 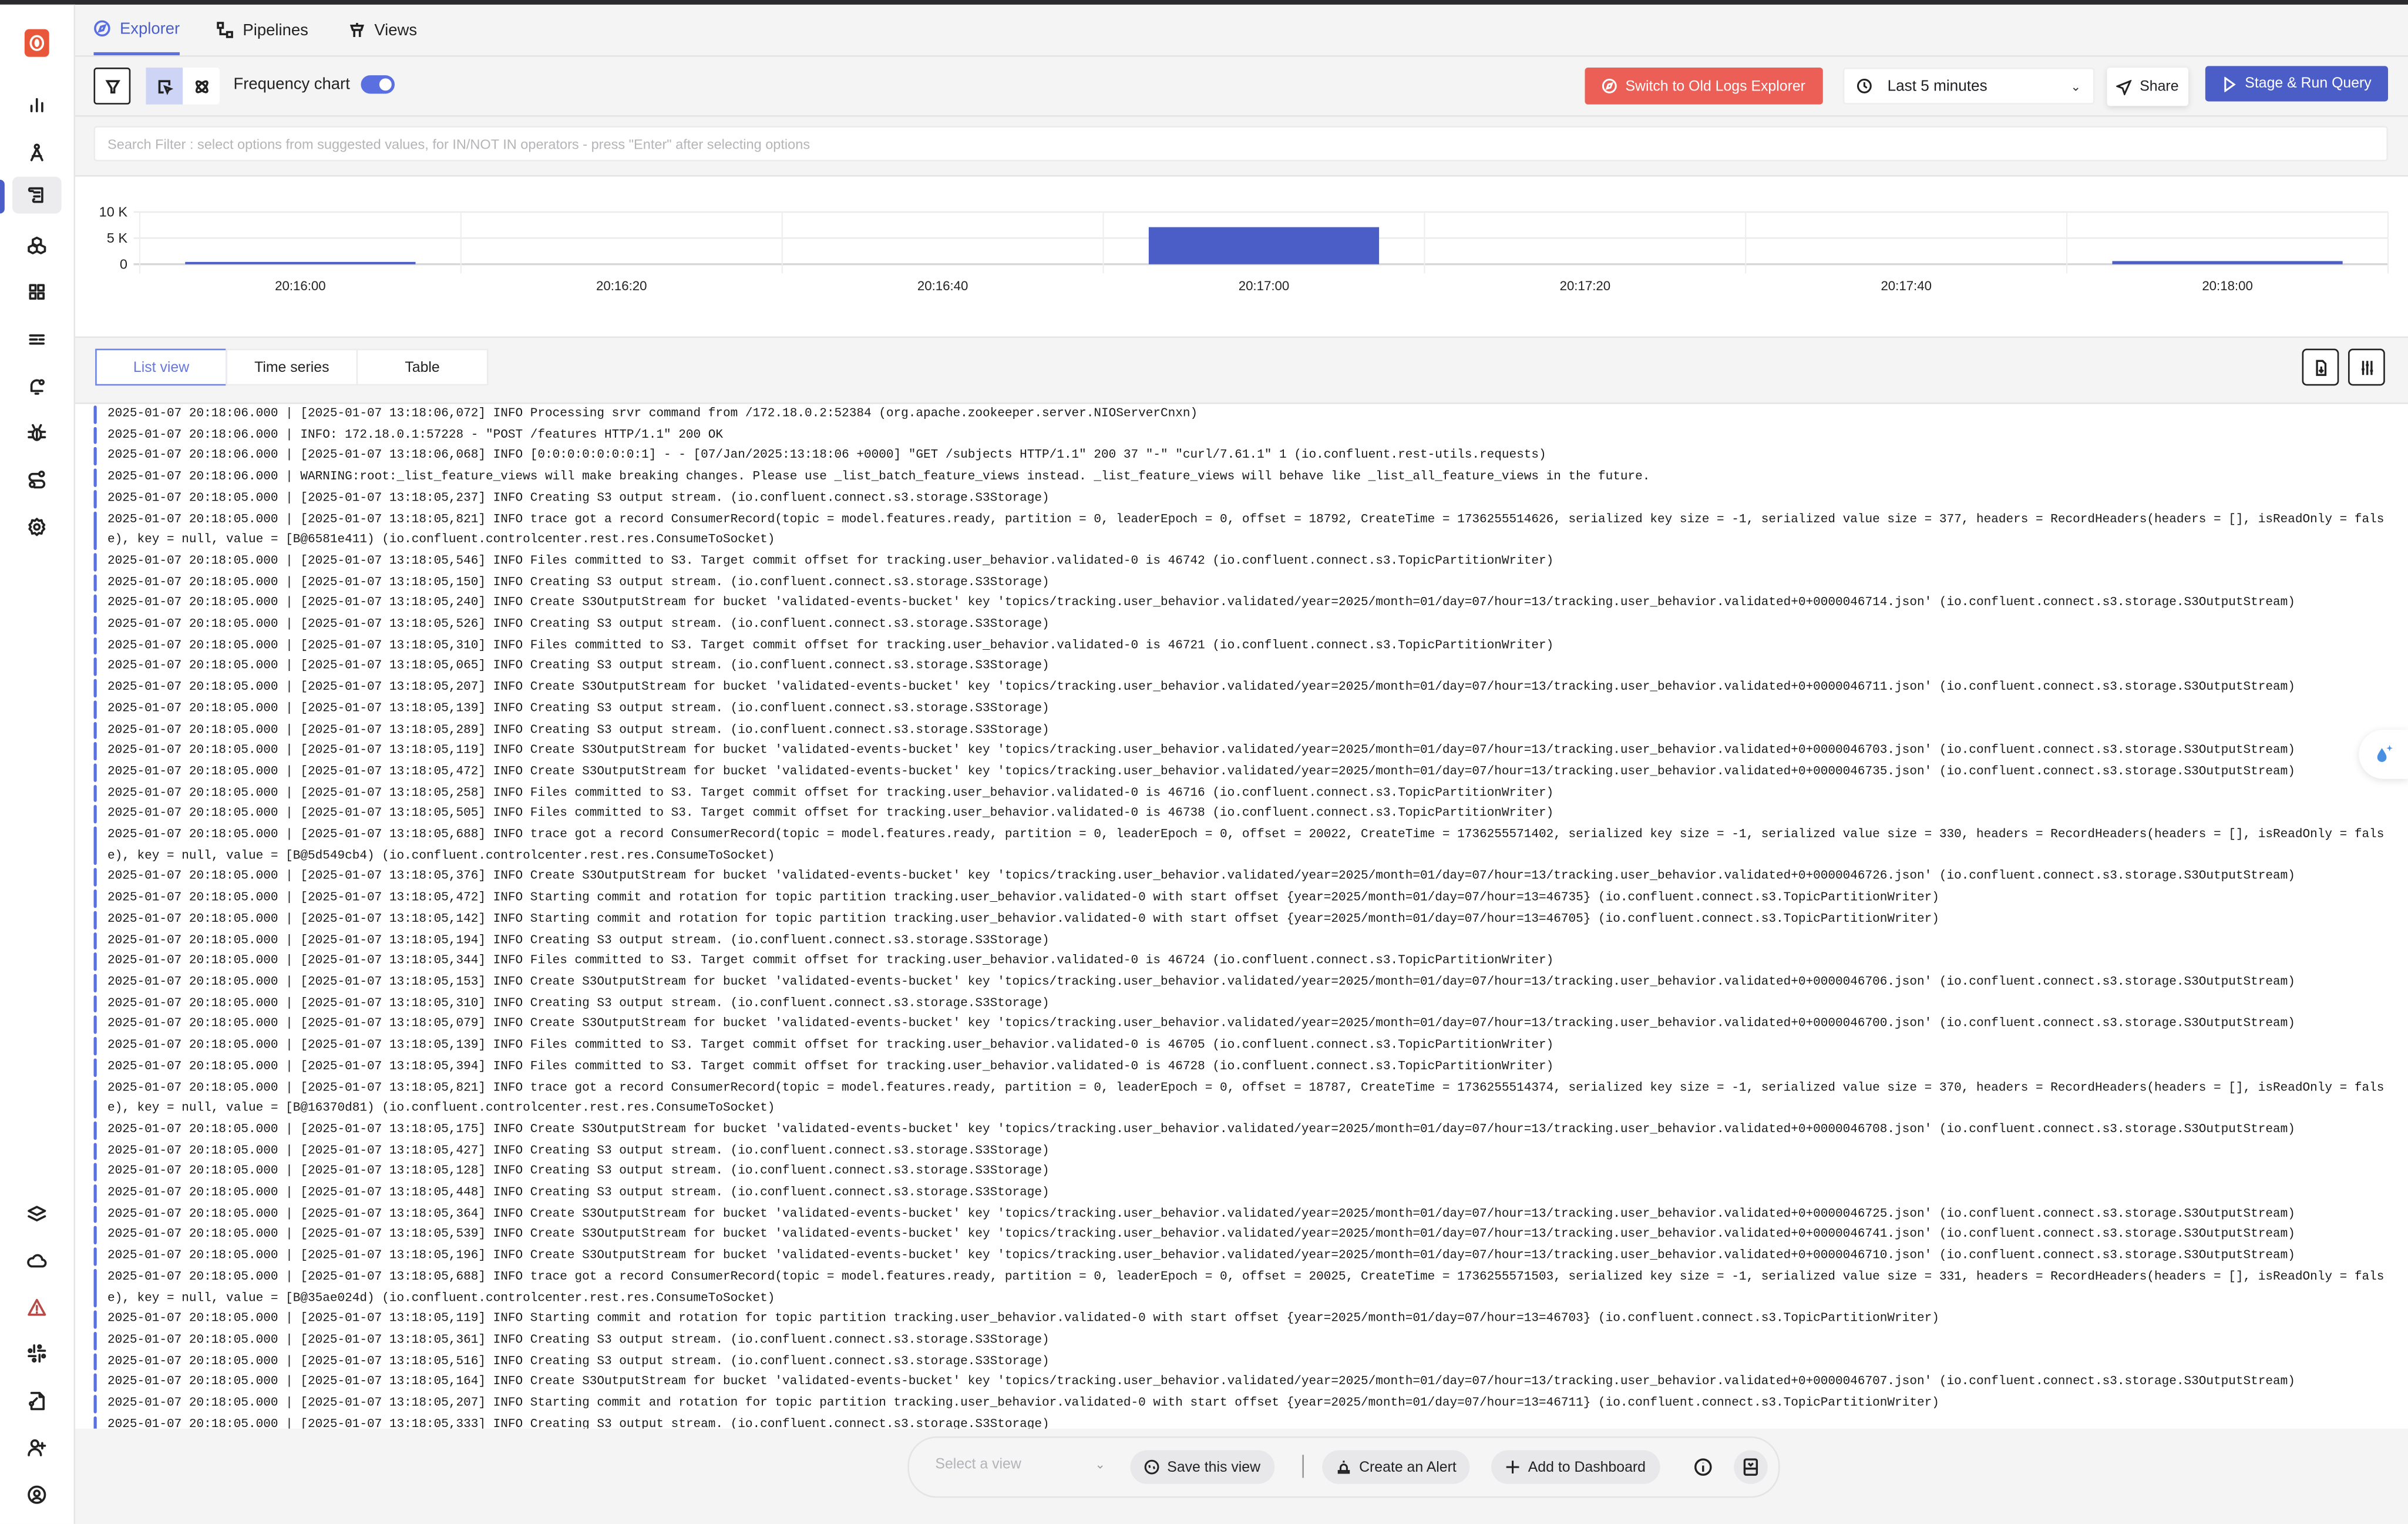 I want to click on sidebar-item-infrastructure, so click(x=36, y=246).